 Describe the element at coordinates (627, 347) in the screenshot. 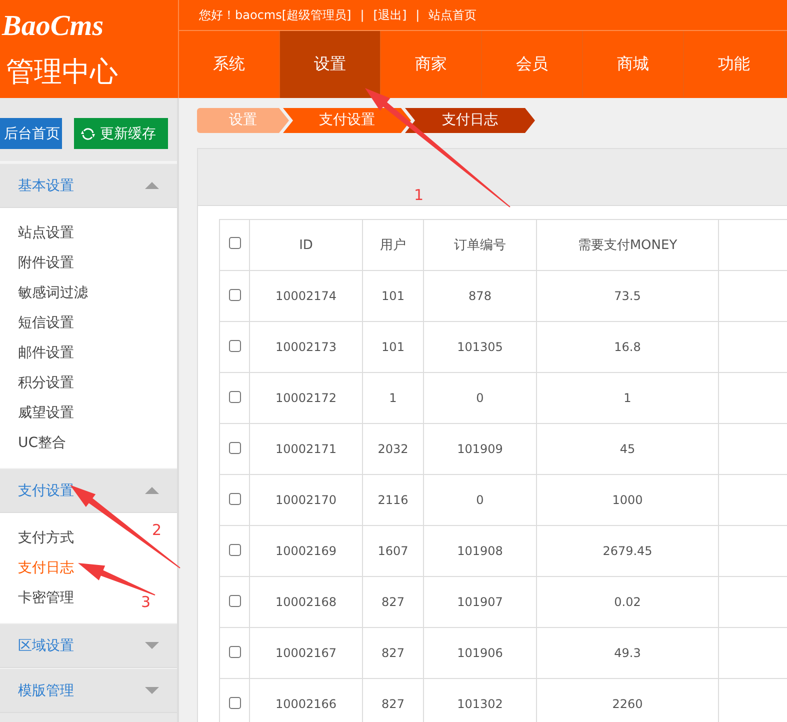

I see `table-cell: 16.8` at that location.